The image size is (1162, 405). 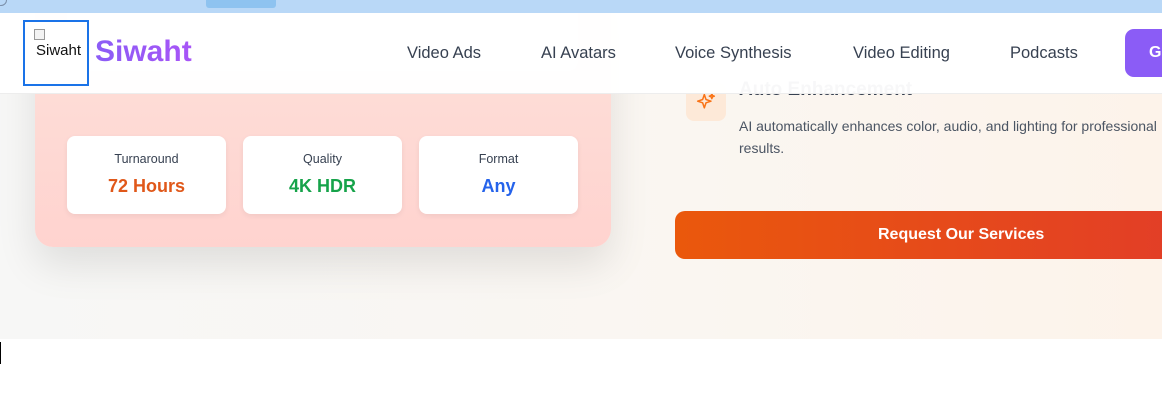 I want to click on nav-podcasts: Podcasts, so click(x=1044, y=53).